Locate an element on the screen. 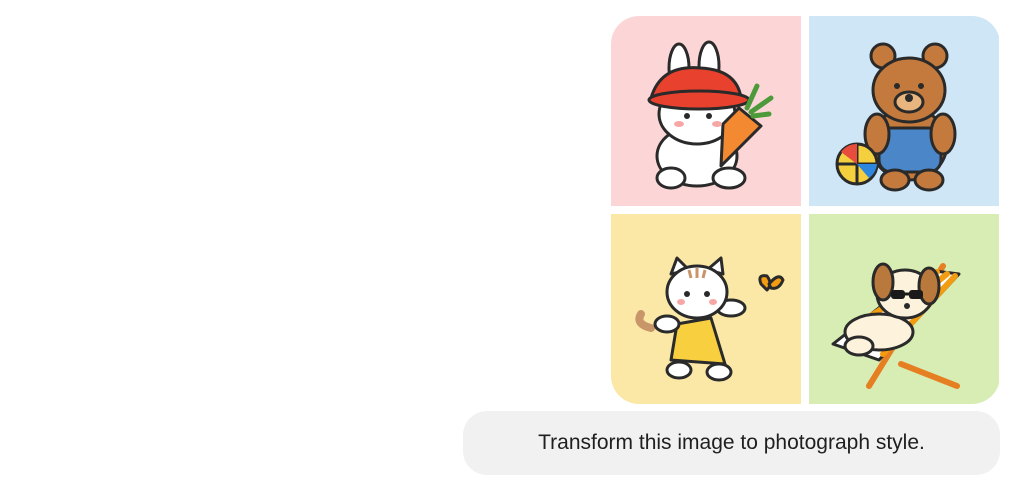 This screenshot has height=481, width=1024. tile-cat-with-butterfly is located at coordinates (706, 309).